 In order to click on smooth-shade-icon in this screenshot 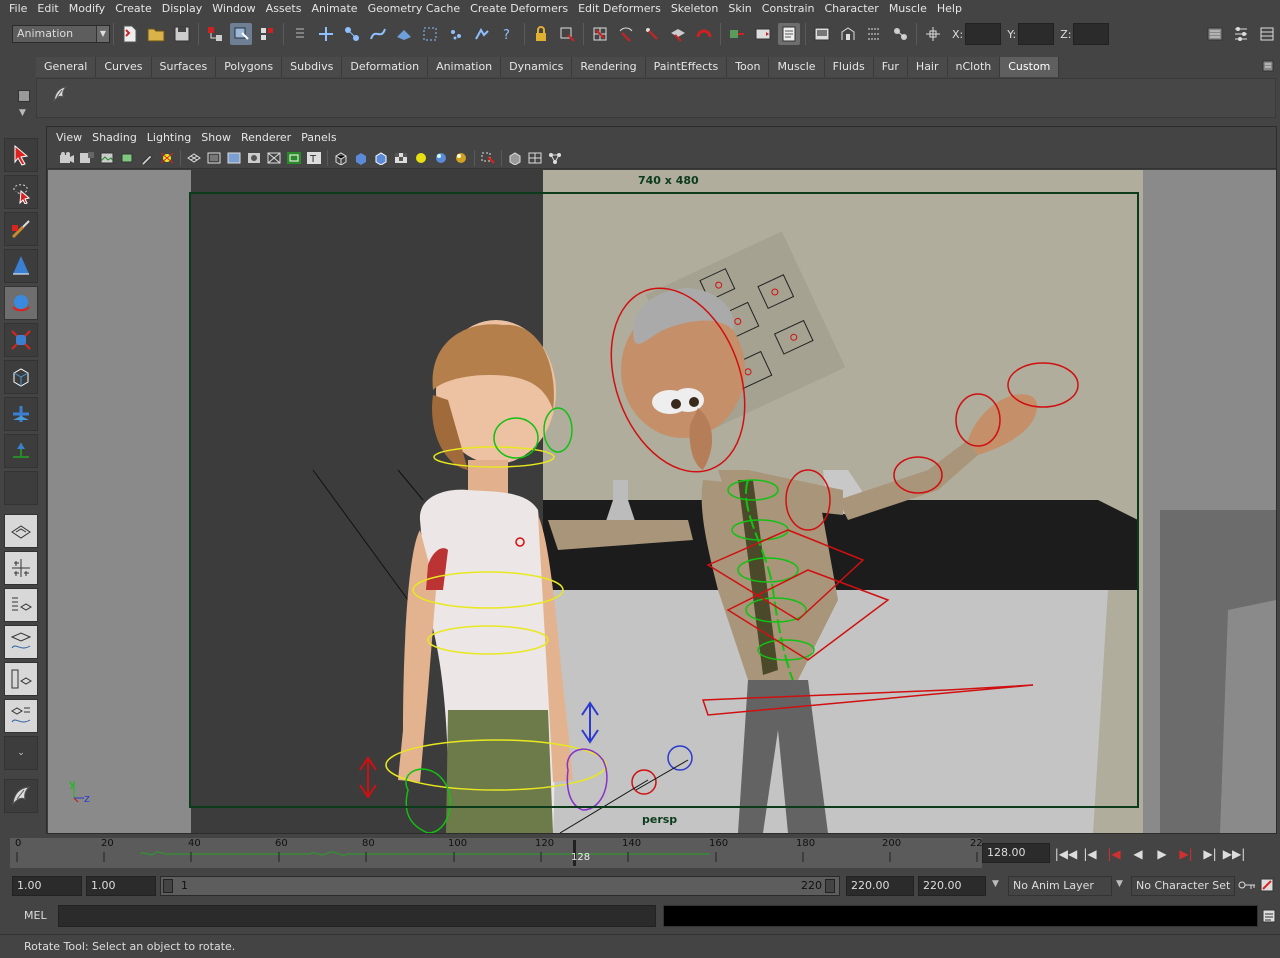, I will do `click(361, 158)`.